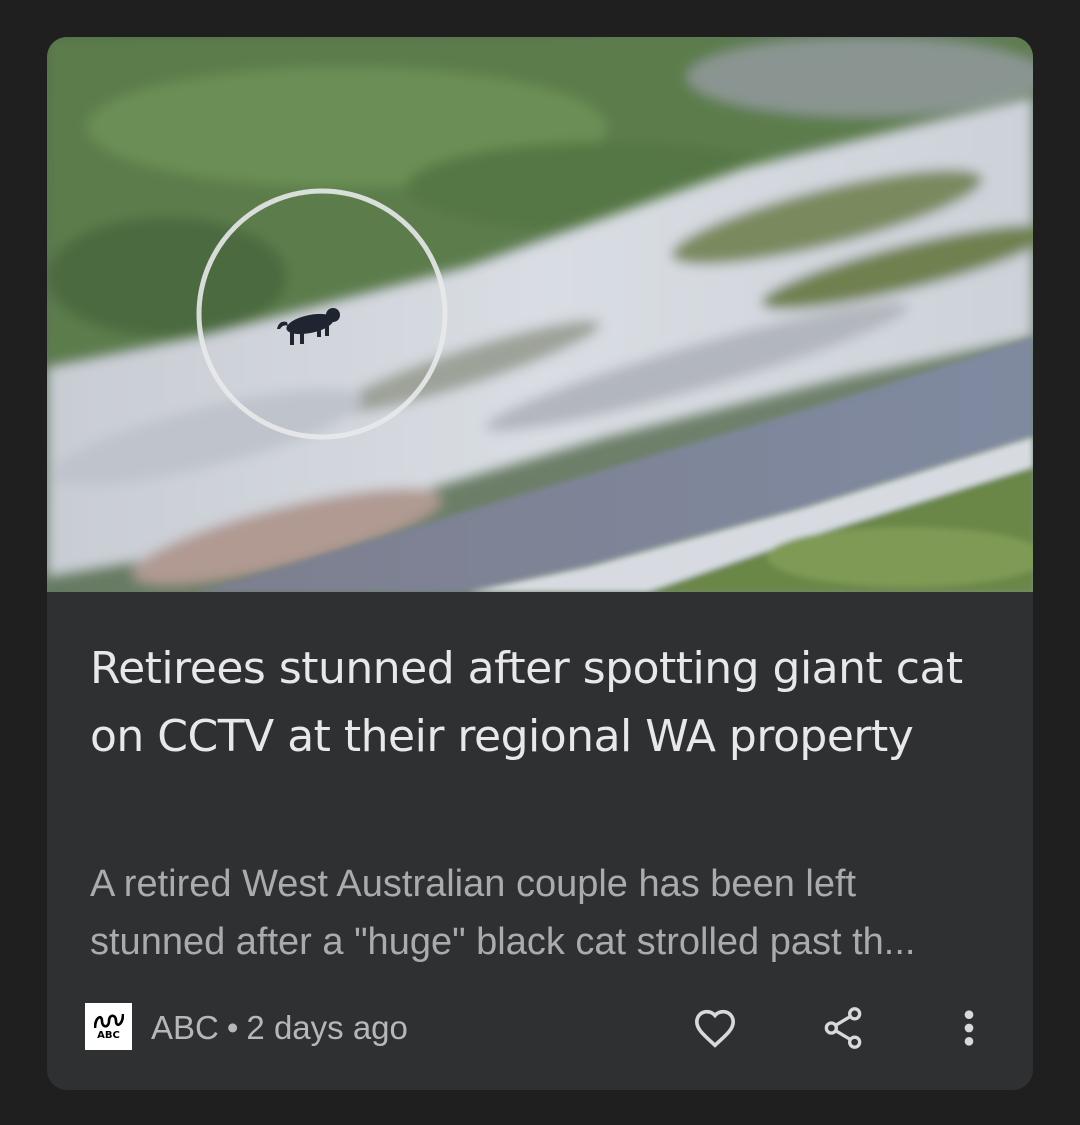 This screenshot has width=1080, height=1125. I want to click on heart-outline-icon, so click(715, 1028).